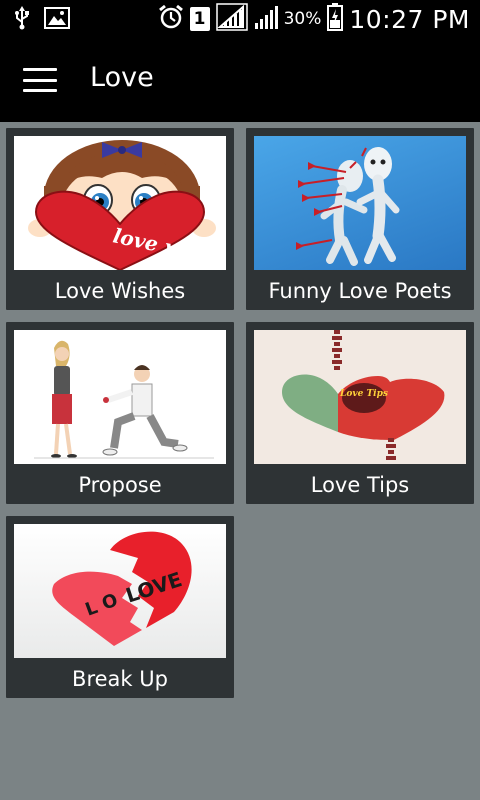  I want to click on propose-image, so click(120, 397).